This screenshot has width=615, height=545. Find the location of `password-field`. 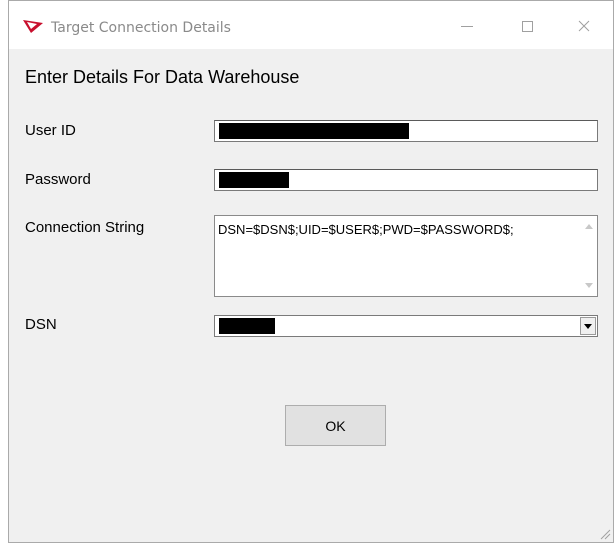

password-field is located at coordinates (406, 180).